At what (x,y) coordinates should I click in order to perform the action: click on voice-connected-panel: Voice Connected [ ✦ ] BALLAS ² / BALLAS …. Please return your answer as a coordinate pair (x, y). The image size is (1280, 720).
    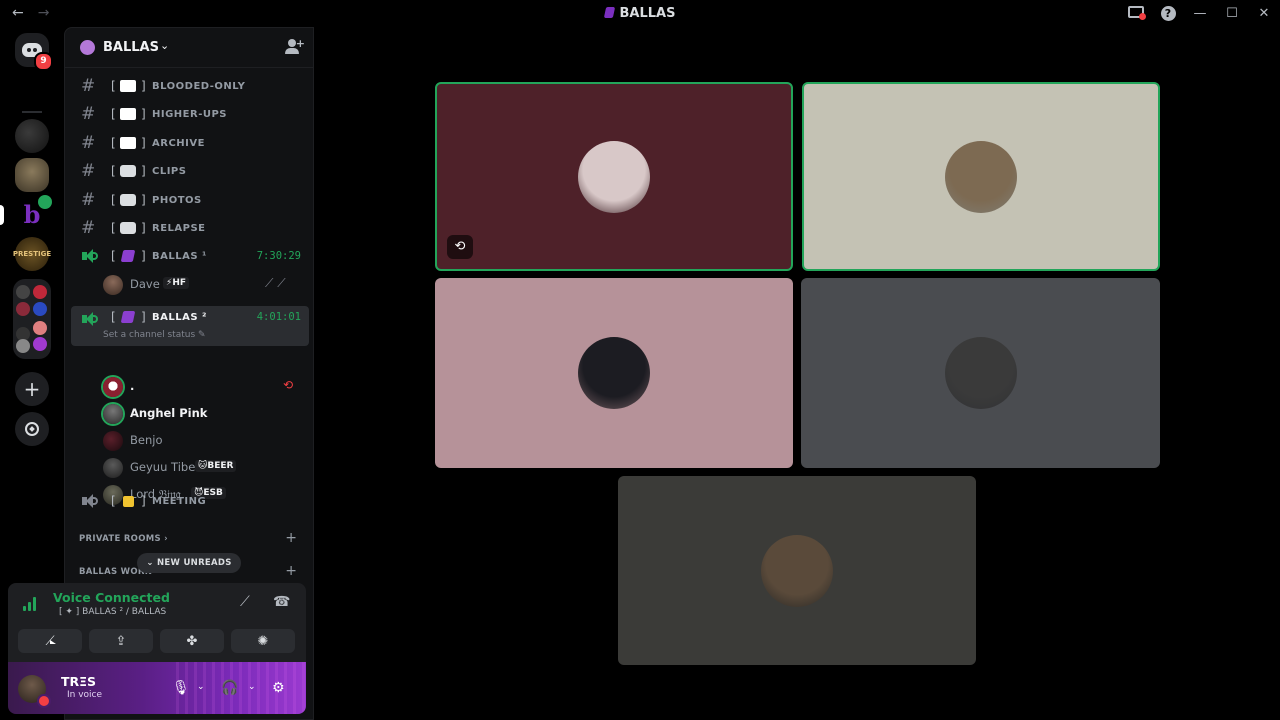
    Looking at the image, I should click on (157, 622).